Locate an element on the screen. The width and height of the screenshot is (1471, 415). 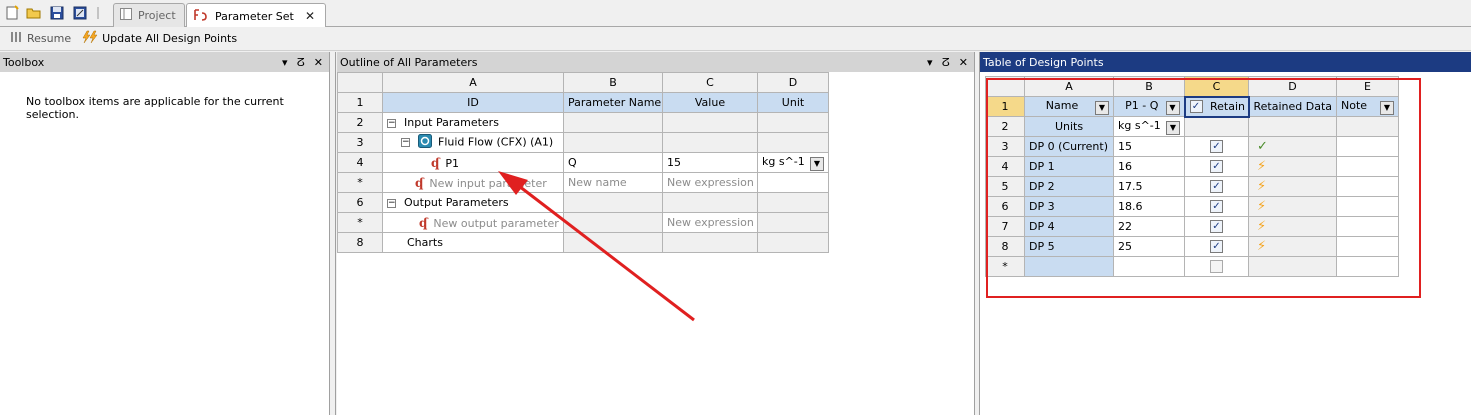
panel-splitter is located at coordinates (333, 233).